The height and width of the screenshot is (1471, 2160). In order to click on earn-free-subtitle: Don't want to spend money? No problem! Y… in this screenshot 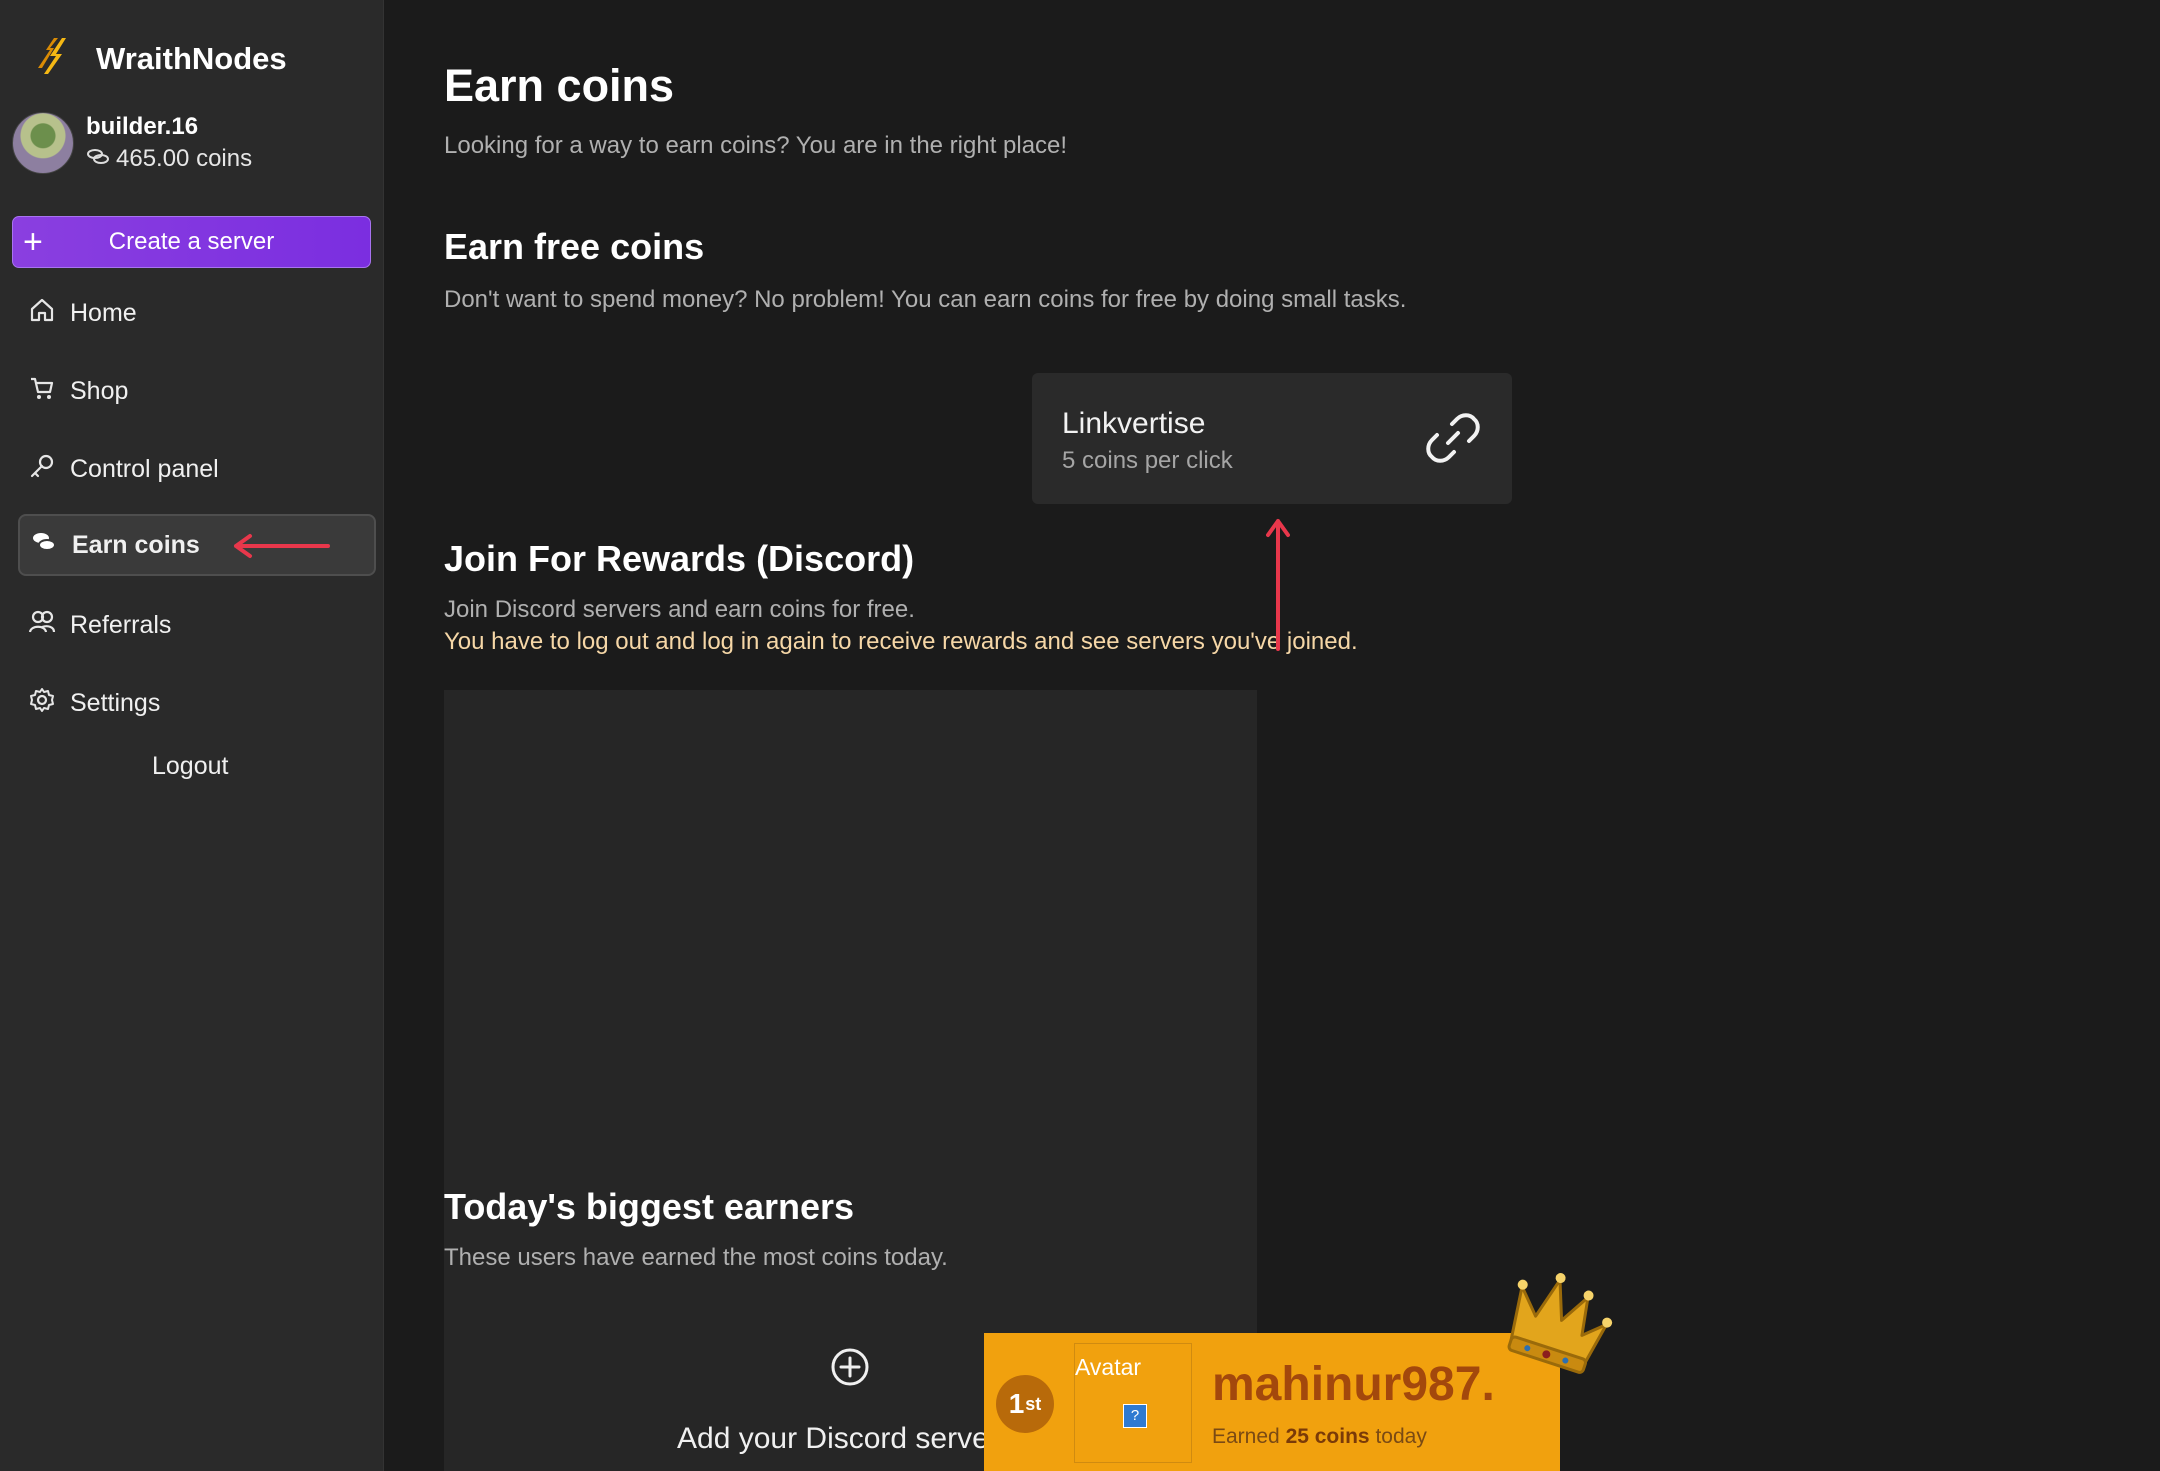, I will do `click(925, 299)`.